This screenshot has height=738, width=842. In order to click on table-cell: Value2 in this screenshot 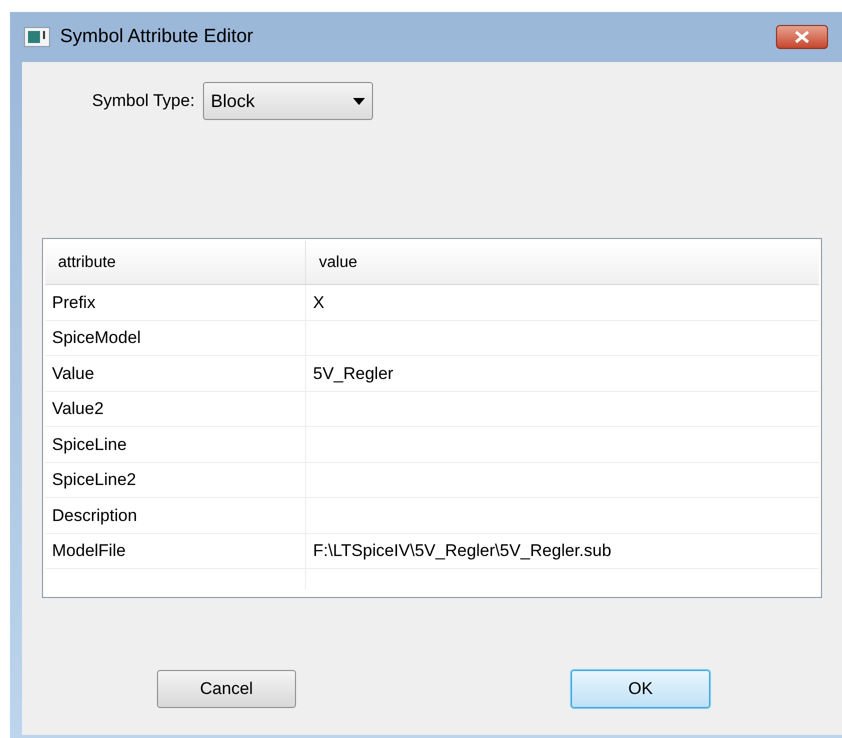, I will do `click(175, 409)`.